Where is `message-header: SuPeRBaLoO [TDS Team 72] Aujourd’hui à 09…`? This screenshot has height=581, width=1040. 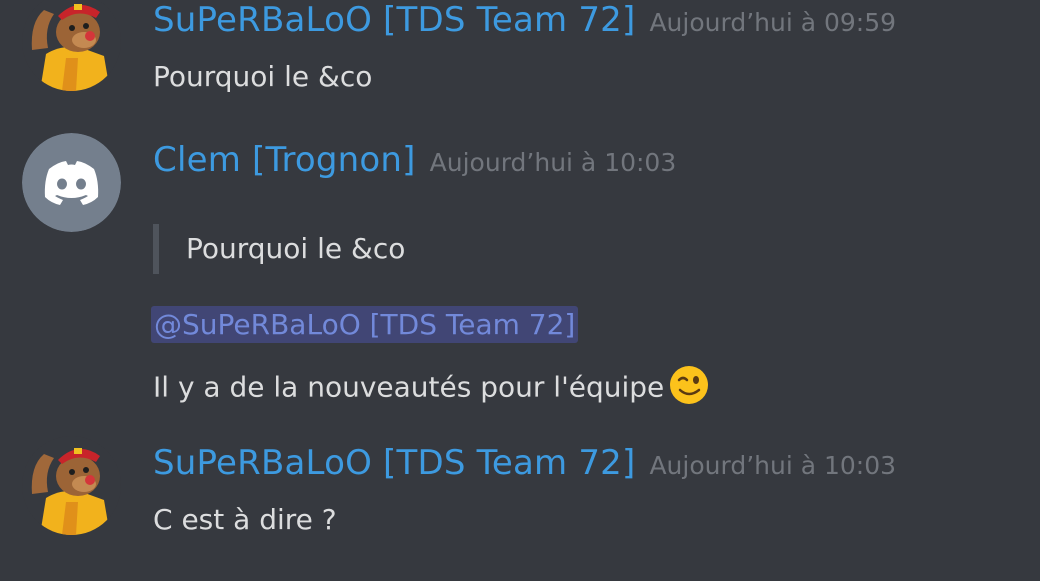 message-header: SuPeRBaLoO [TDS Team 72] Aujourd’hui à 09… is located at coordinates (524, 20).